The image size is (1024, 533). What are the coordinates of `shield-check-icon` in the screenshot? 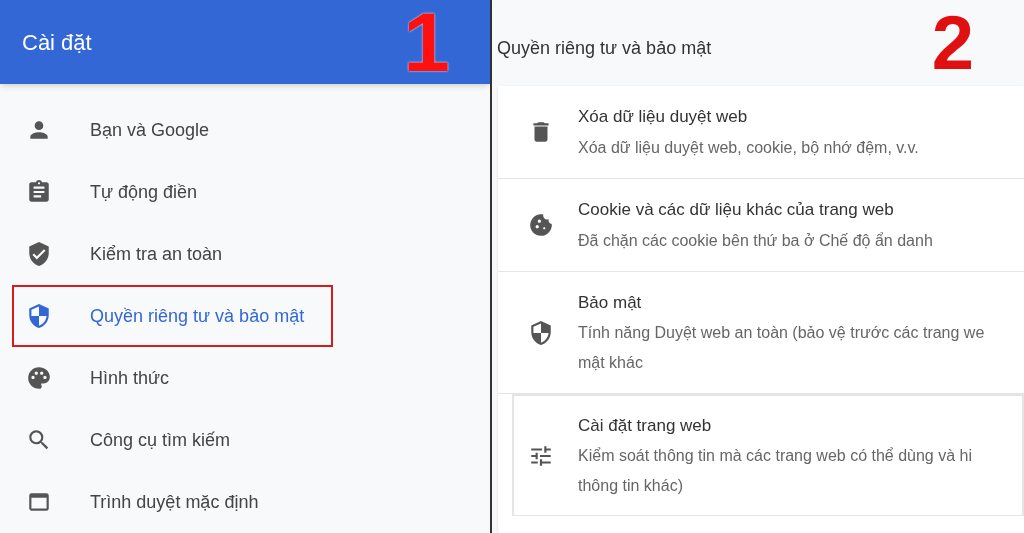 It's located at (39, 254).